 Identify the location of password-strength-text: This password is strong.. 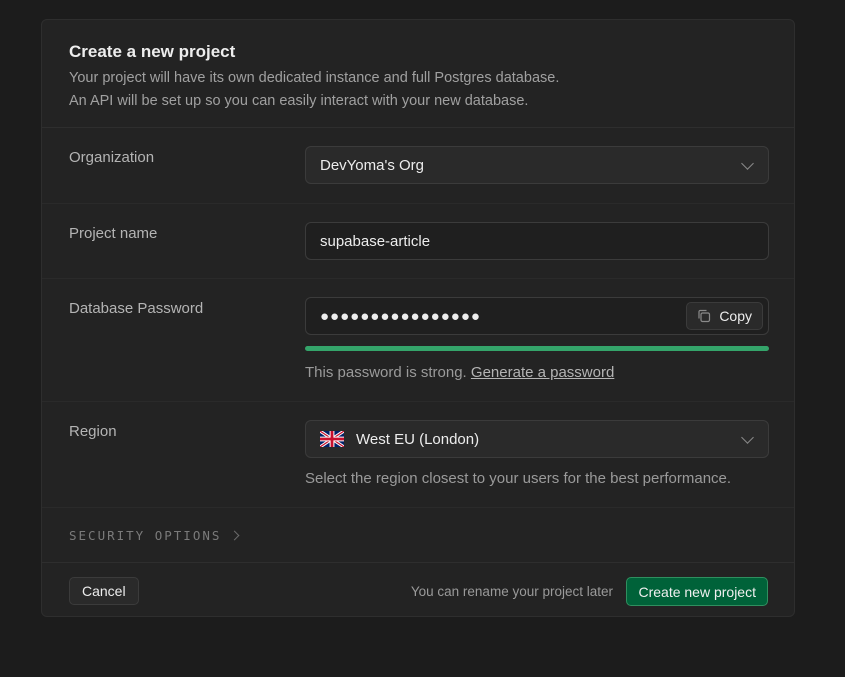
(386, 372).